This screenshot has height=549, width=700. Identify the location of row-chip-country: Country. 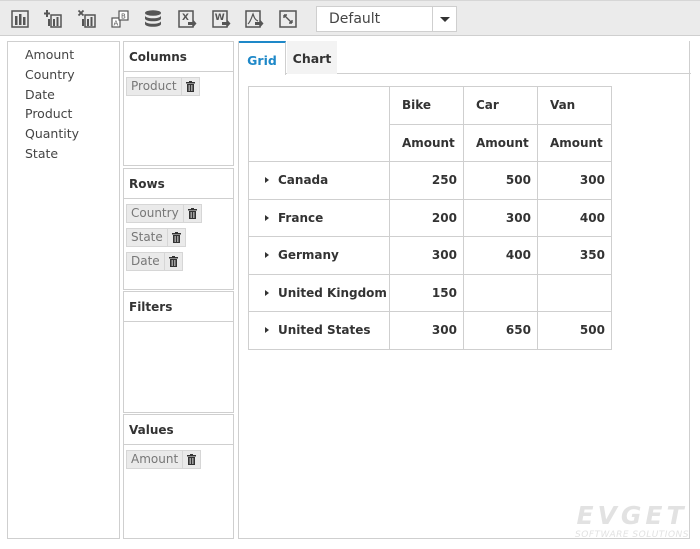
(164, 213).